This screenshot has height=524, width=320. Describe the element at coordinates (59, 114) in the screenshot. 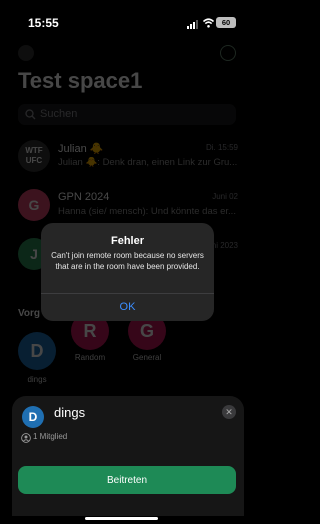

I see `search-placeholder: Suchen` at that location.